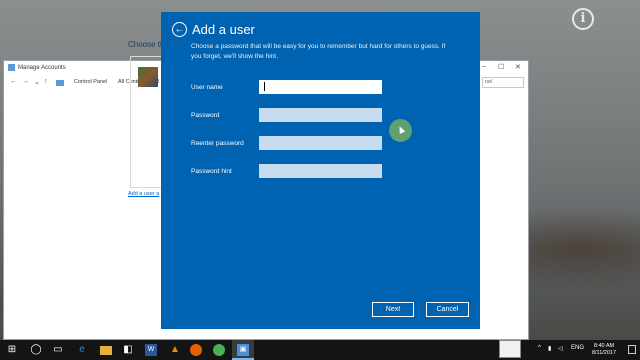 The height and width of the screenshot is (360, 640). What do you see at coordinates (58, 350) in the screenshot?
I see `task-view-icon: ▭` at bounding box center [58, 350].